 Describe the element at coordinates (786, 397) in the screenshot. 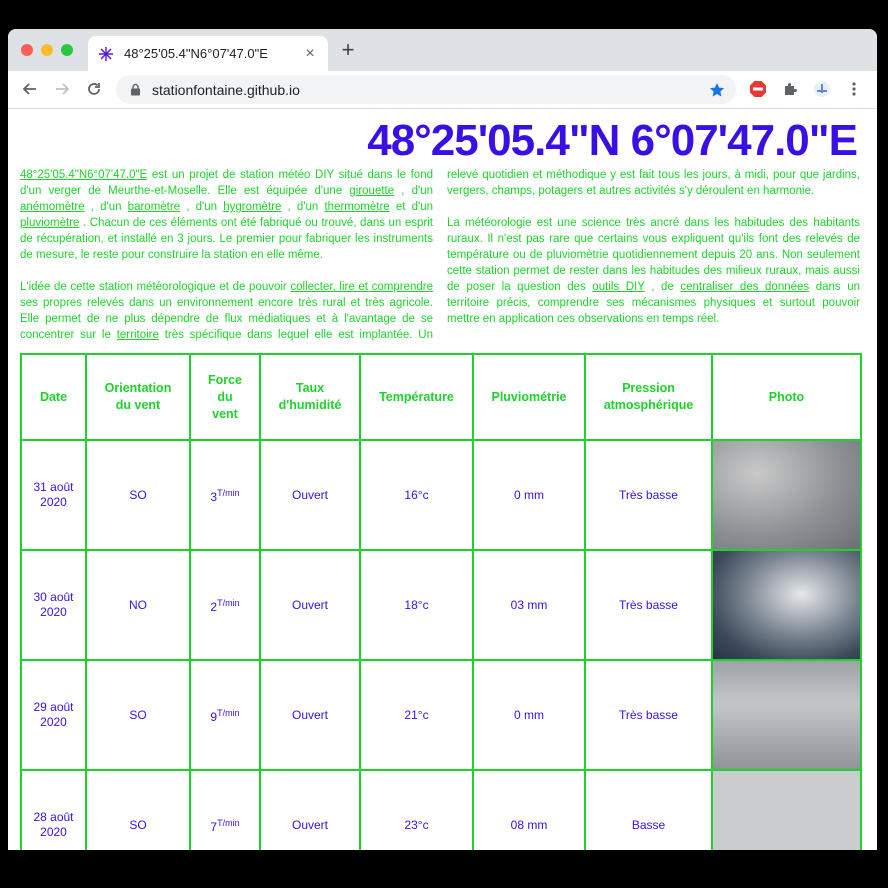

I see `header-photo: Photo` at that location.